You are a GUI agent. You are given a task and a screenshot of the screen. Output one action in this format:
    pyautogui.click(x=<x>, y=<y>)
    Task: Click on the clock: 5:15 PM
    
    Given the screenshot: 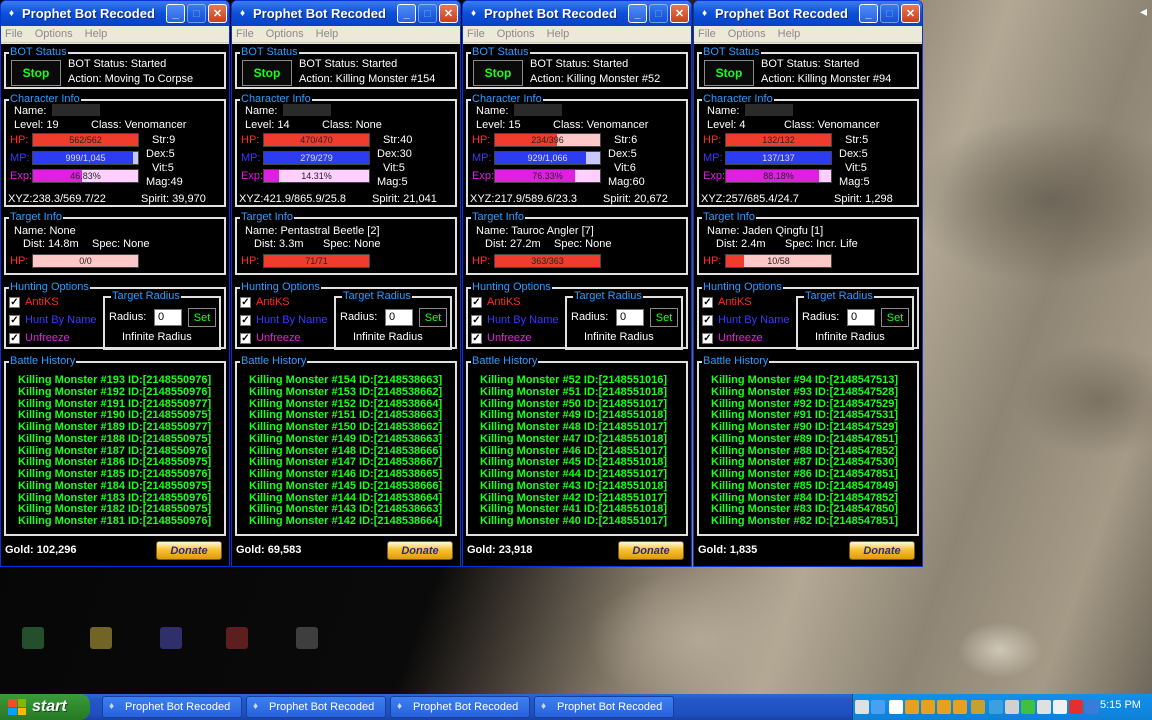 What is the action you would take?
    pyautogui.click(x=1120, y=705)
    